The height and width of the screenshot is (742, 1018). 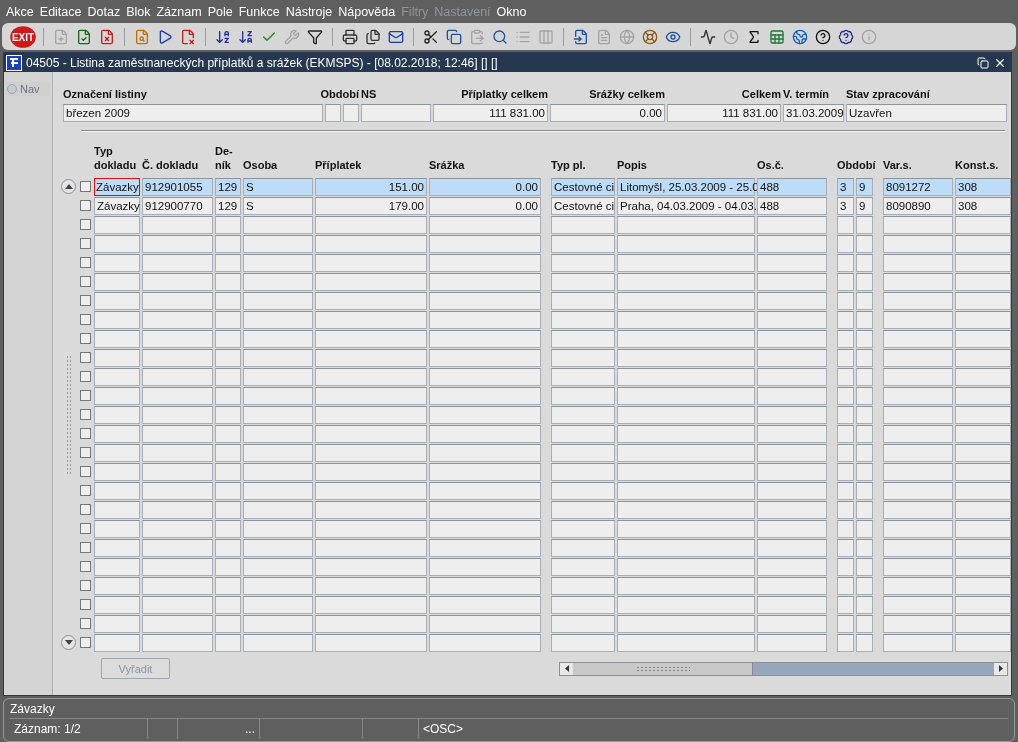 What do you see at coordinates (21, 11) in the screenshot?
I see `menu-item: Akce` at bounding box center [21, 11].